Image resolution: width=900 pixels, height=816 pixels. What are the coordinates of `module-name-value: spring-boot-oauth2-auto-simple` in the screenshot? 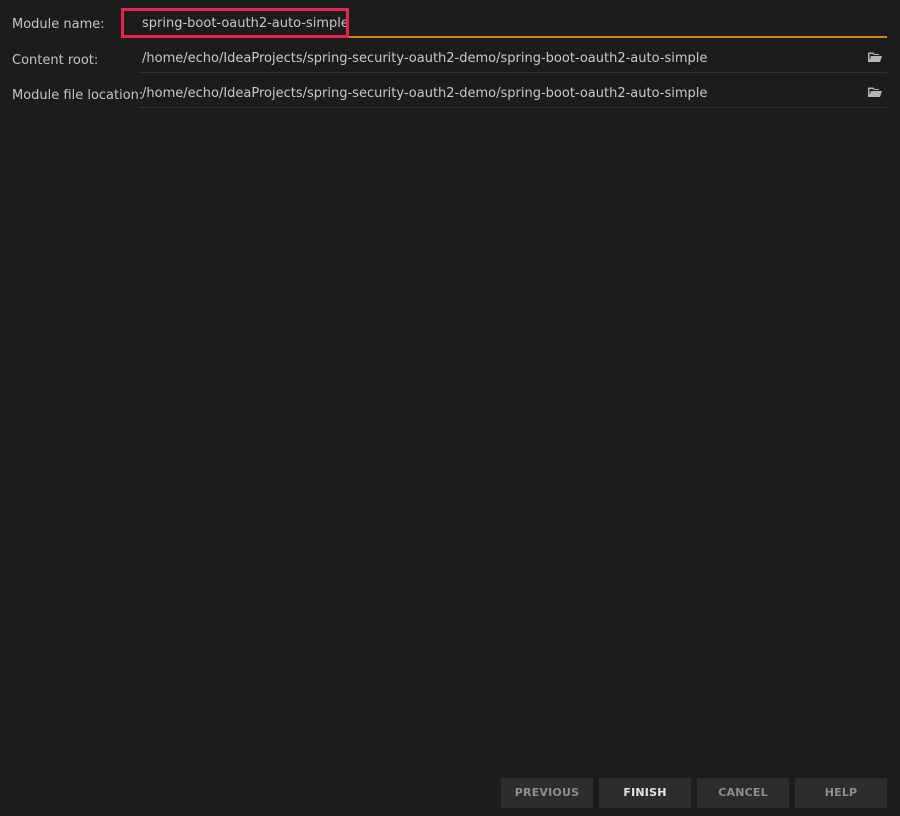 It's located at (245, 23).